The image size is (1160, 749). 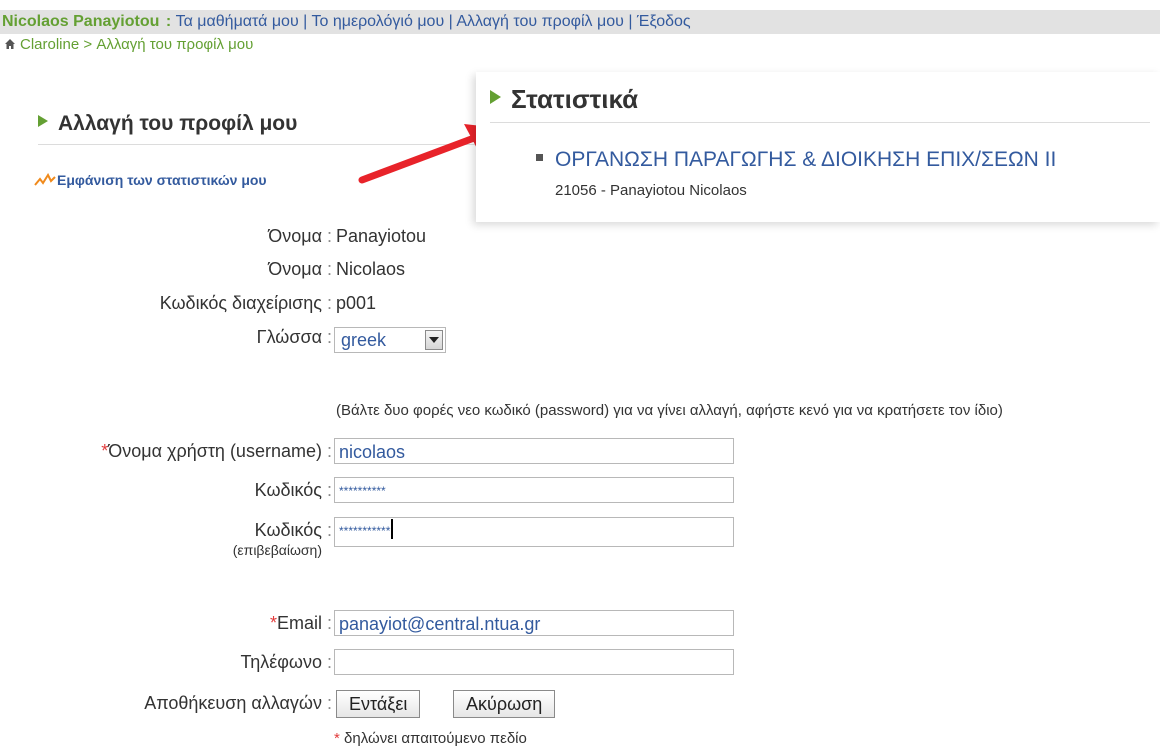 What do you see at coordinates (178, 123) in the screenshot?
I see `page-title-text: Αλλαγή του προφίλ μου` at bounding box center [178, 123].